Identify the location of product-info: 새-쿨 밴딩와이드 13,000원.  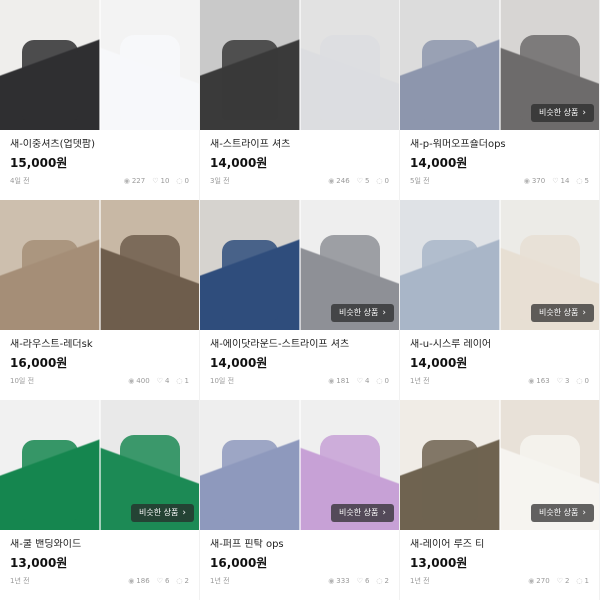
(99, 554).